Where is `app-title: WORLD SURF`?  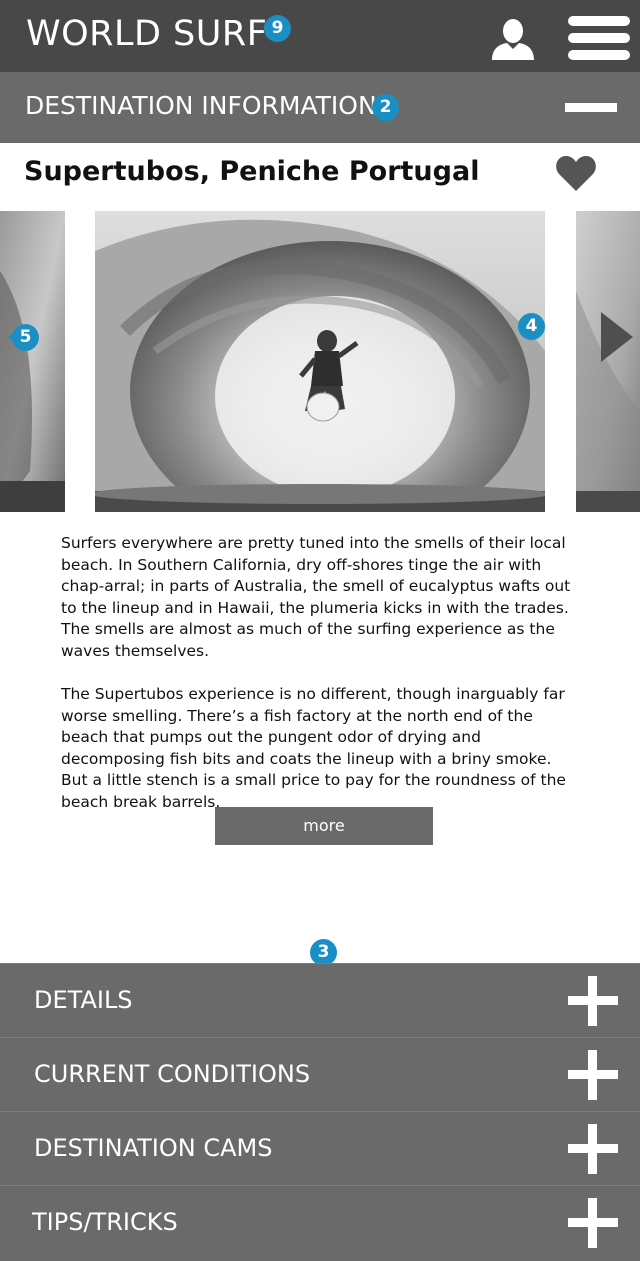 app-title: WORLD SURF is located at coordinates (147, 34).